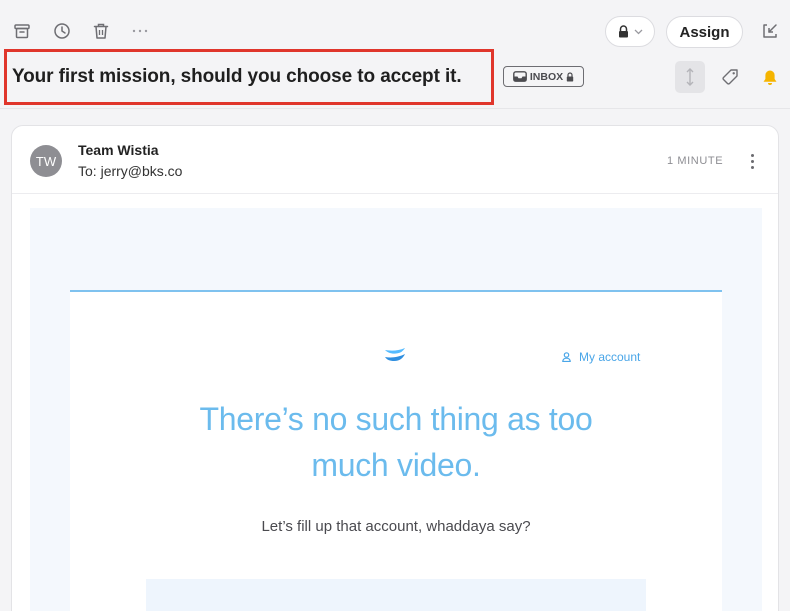  Describe the element at coordinates (695, 161) in the screenshot. I see `message-timestamp: 1 MINUTE` at that location.